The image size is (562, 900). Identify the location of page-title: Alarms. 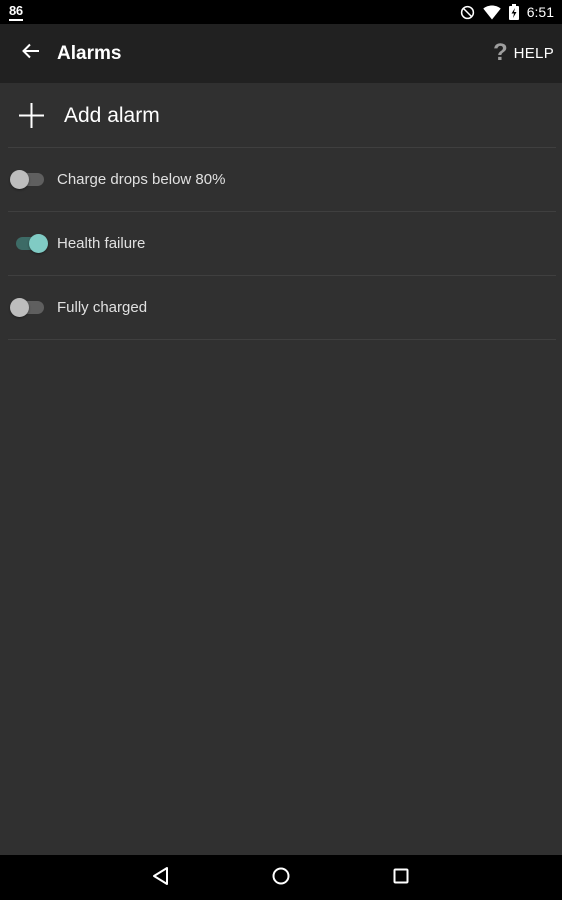
(89, 53).